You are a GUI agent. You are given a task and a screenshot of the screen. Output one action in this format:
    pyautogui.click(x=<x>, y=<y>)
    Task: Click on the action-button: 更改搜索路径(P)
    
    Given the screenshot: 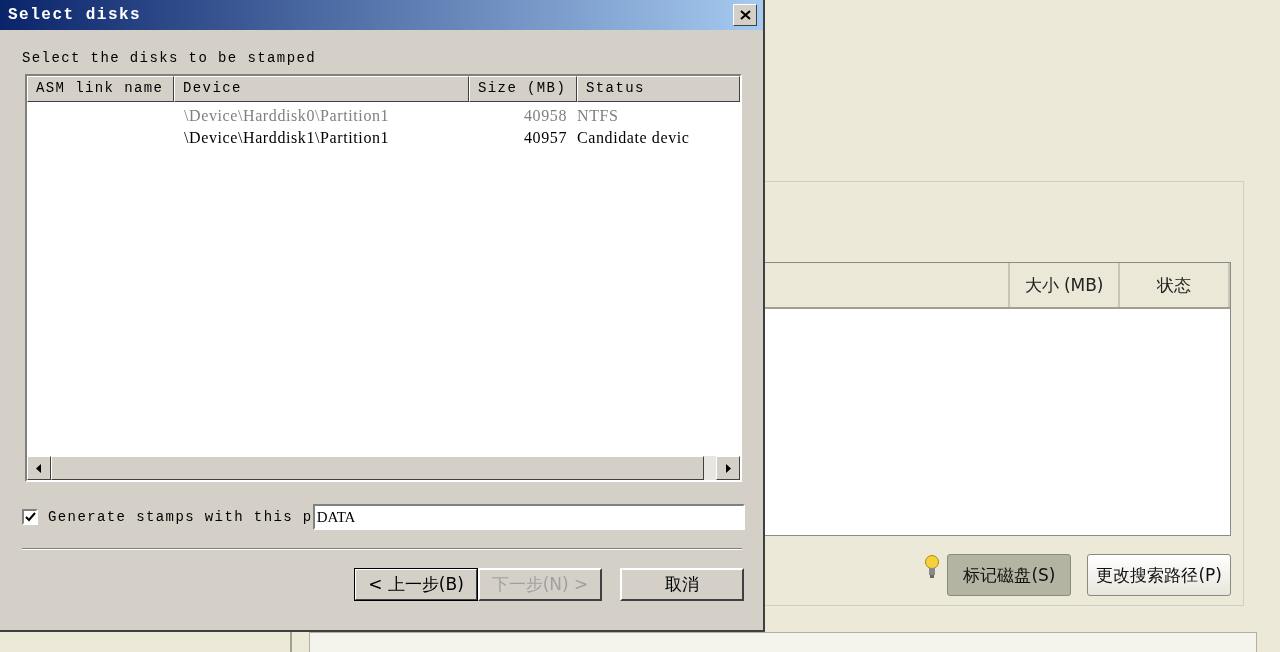 What is the action you would take?
    pyautogui.click(x=1159, y=575)
    